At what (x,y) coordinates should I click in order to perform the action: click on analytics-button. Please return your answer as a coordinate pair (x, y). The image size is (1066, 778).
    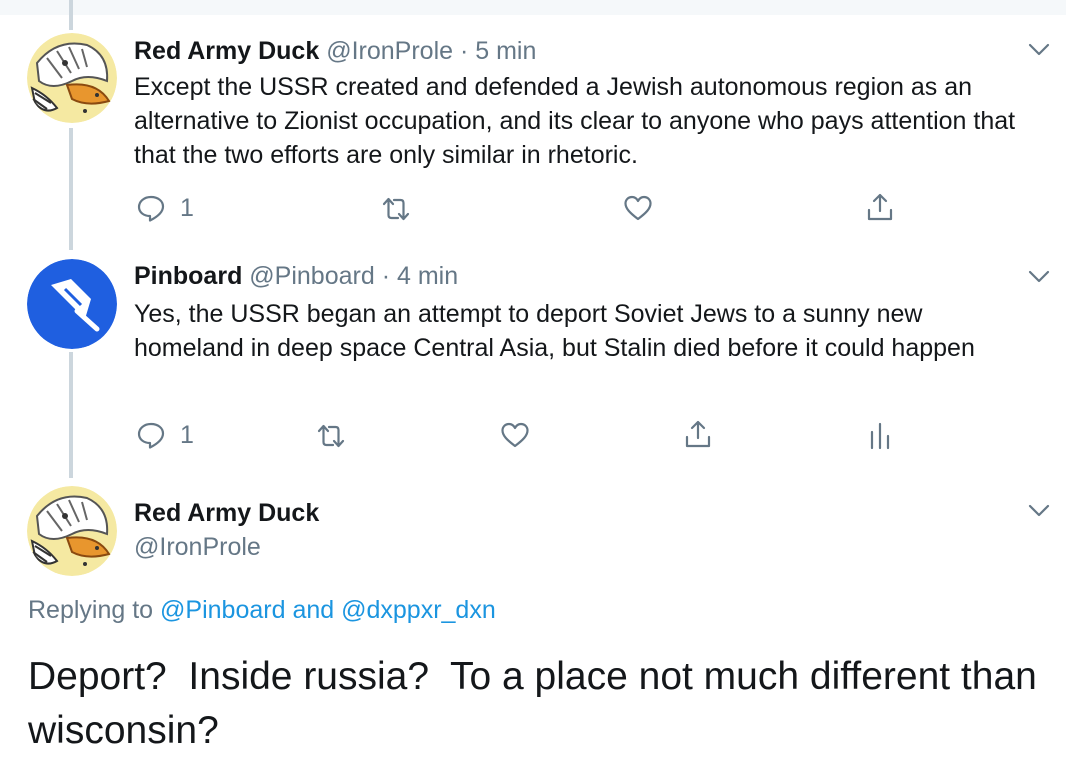
    Looking at the image, I should click on (880, 435).